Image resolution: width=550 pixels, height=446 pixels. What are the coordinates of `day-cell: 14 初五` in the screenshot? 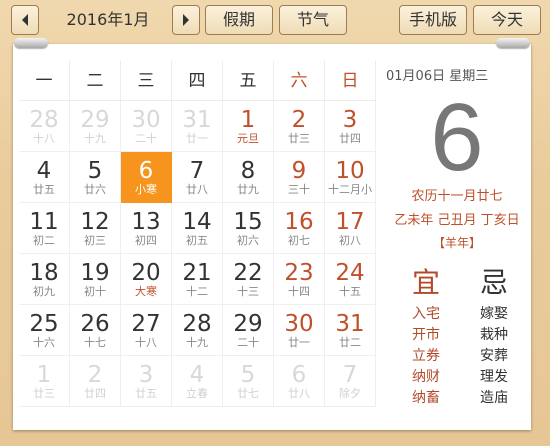 It's located at (197, 228).